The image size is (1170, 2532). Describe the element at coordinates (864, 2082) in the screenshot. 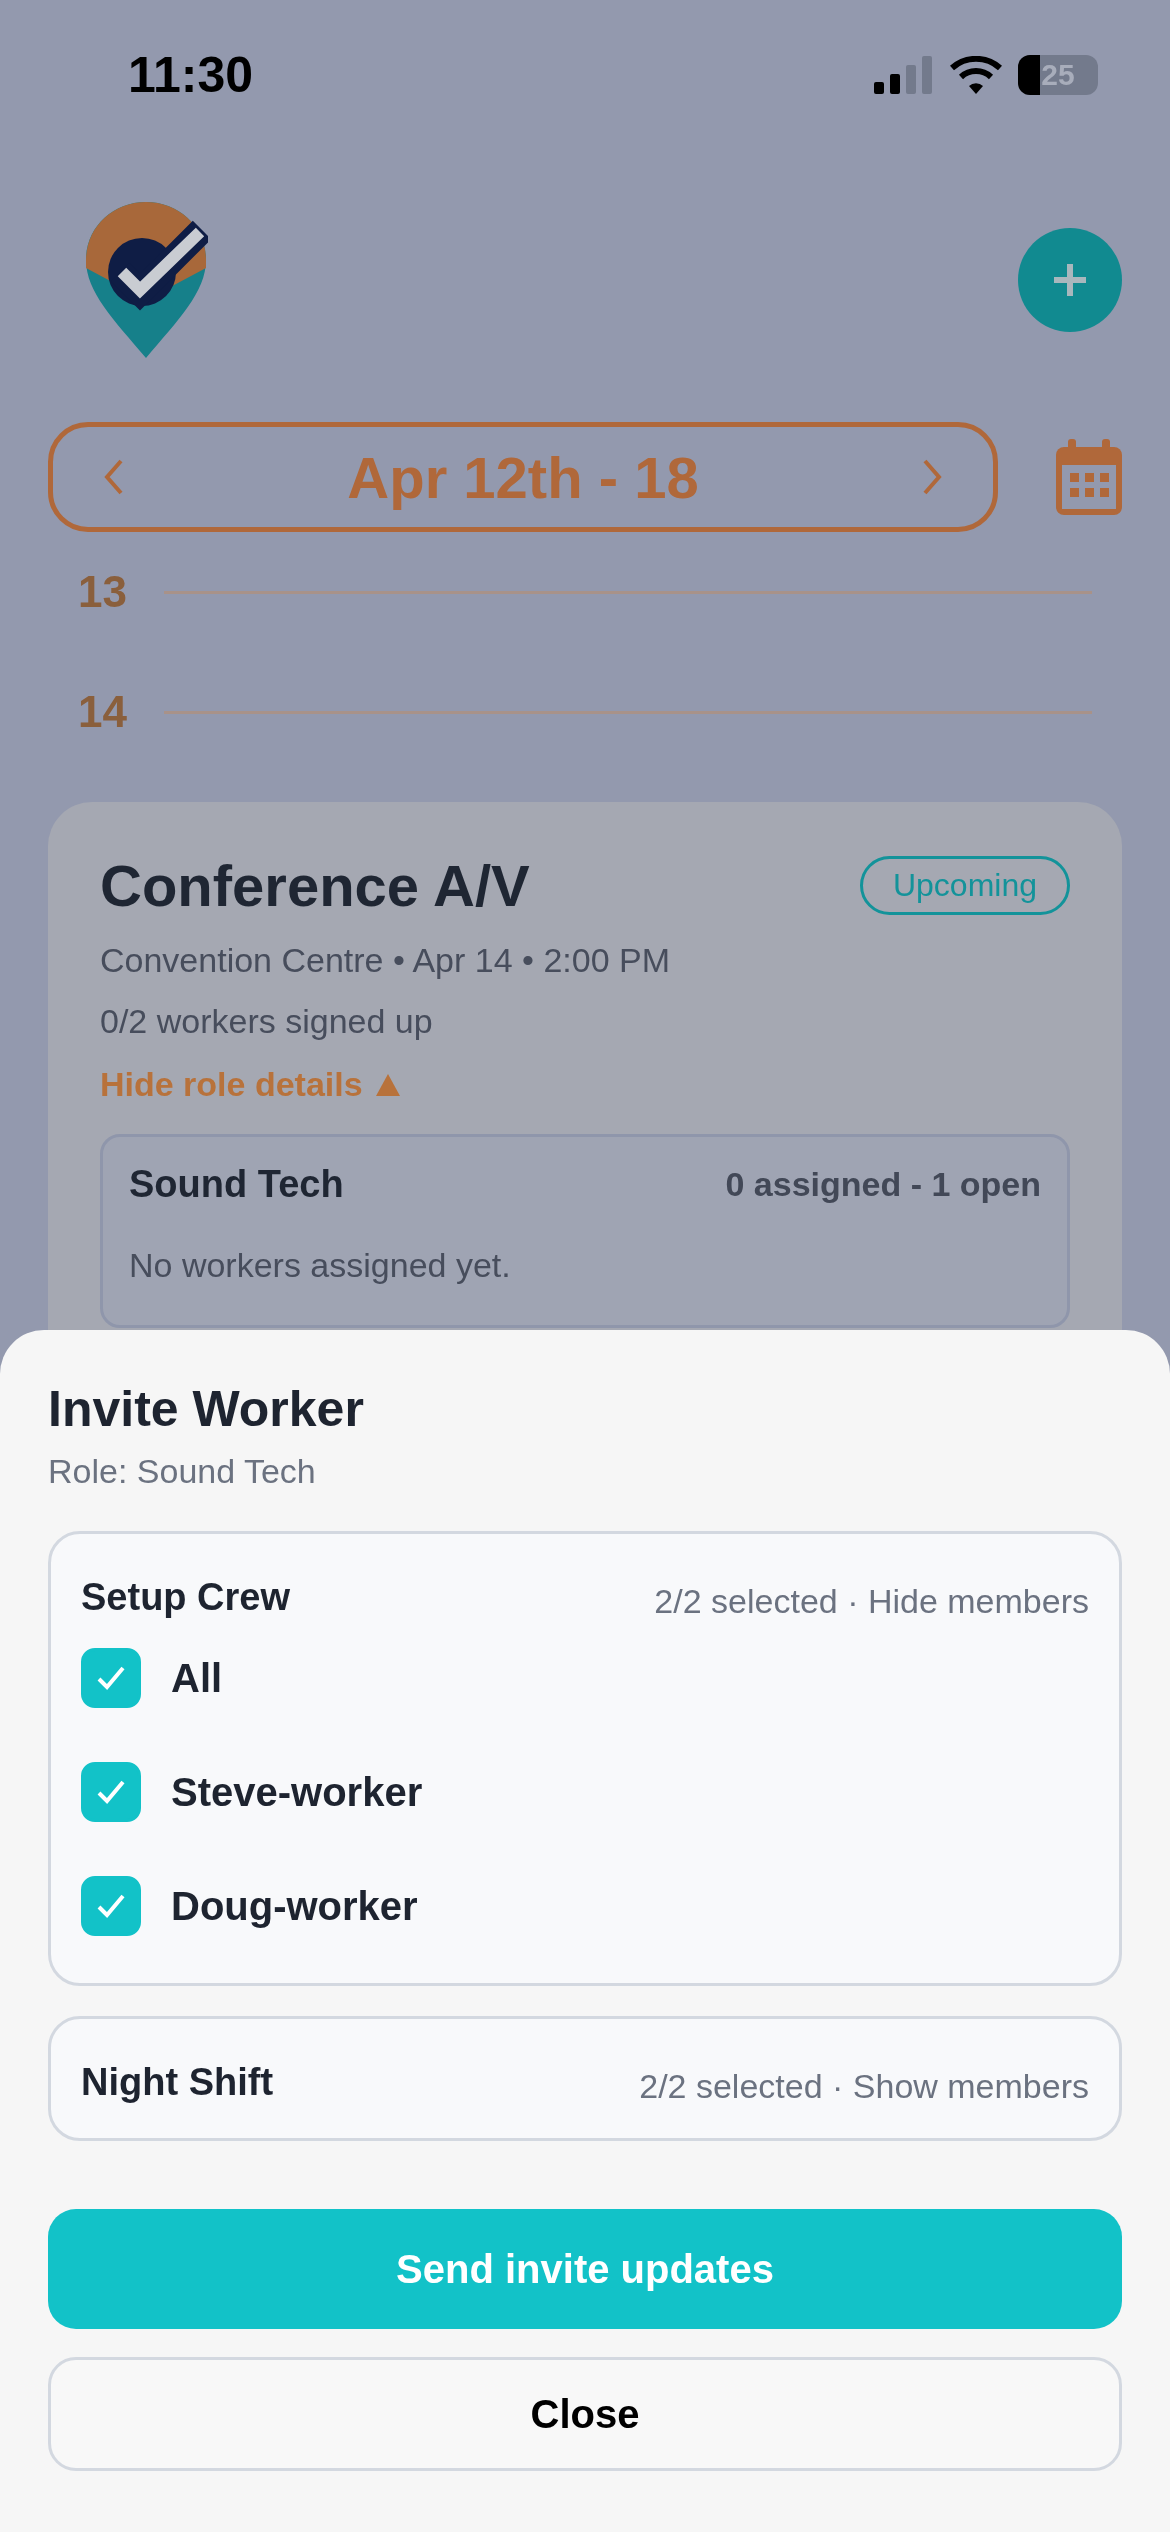

I see `group-summary: 2/2 selected · Show members` at that location.